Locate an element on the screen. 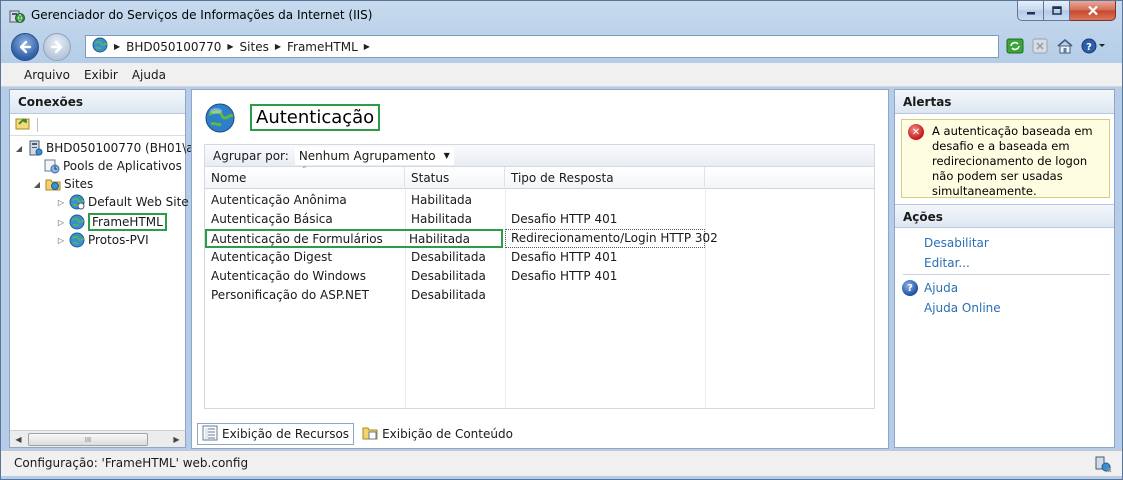  toolbar-icons: ? is located at coordinates (1056, 45).